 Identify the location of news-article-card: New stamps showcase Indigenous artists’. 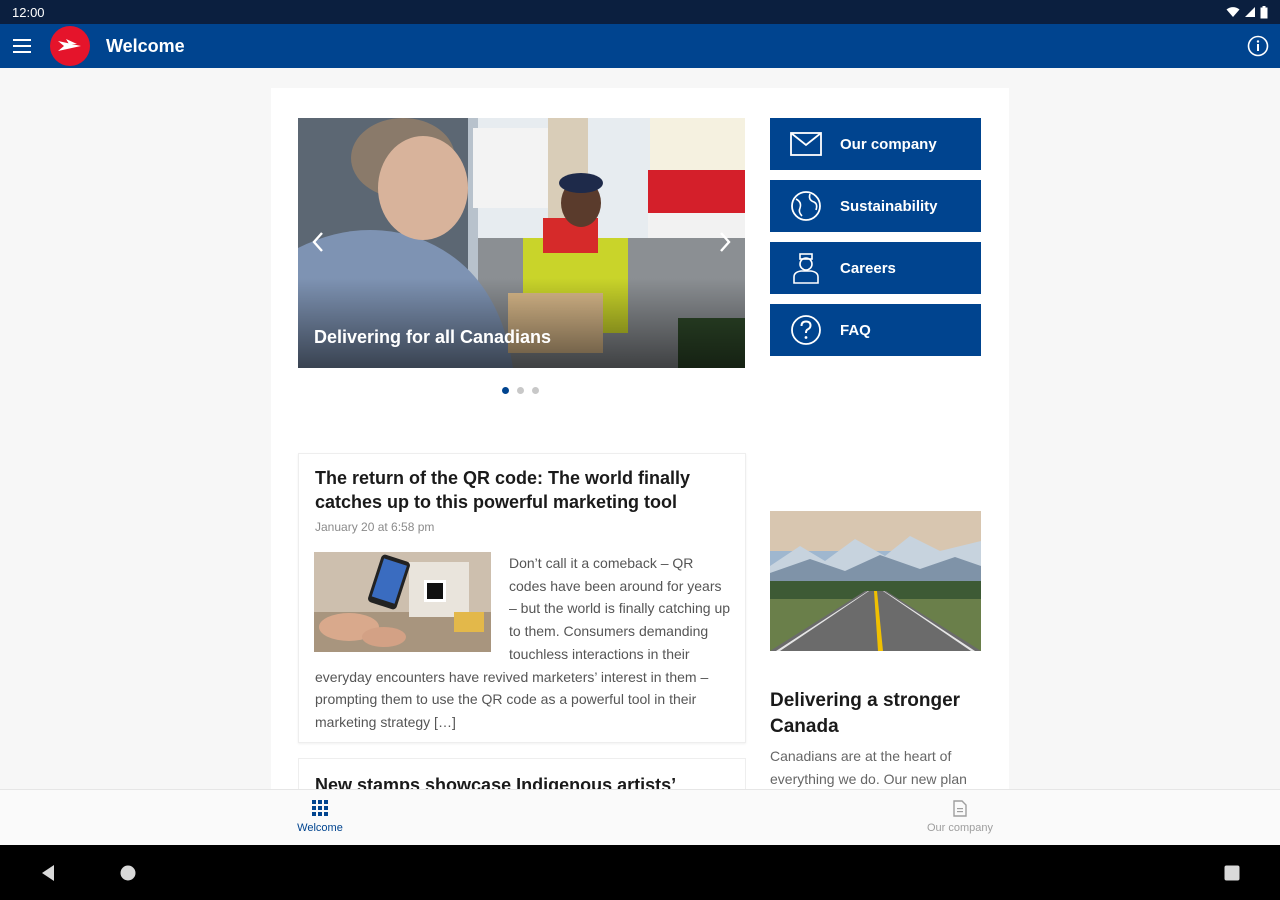
(522, 773).